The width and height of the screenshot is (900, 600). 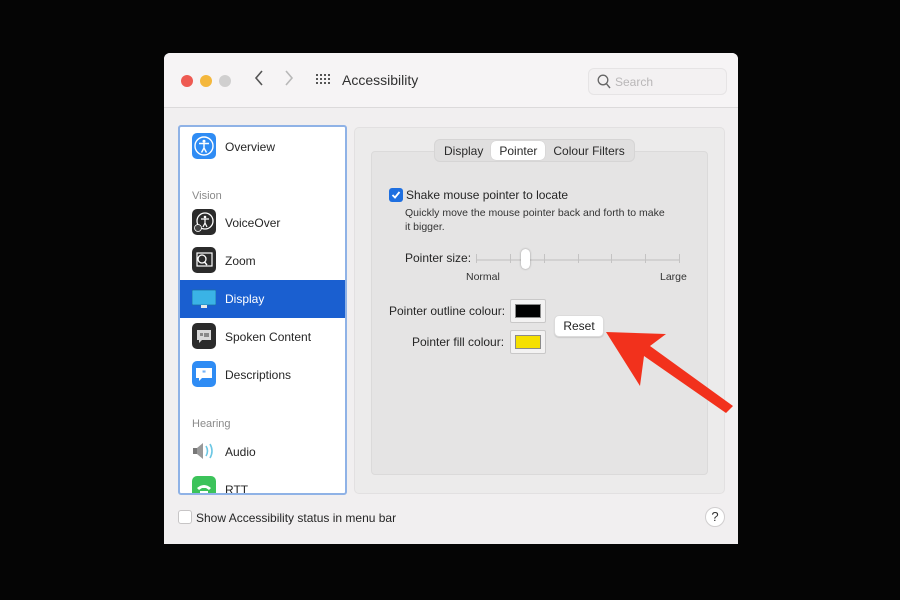 What do you see at coordinates (237, 489) in the screenshot?
I see `sidebar-item-label: RTT` at bounding box center [237, 489].